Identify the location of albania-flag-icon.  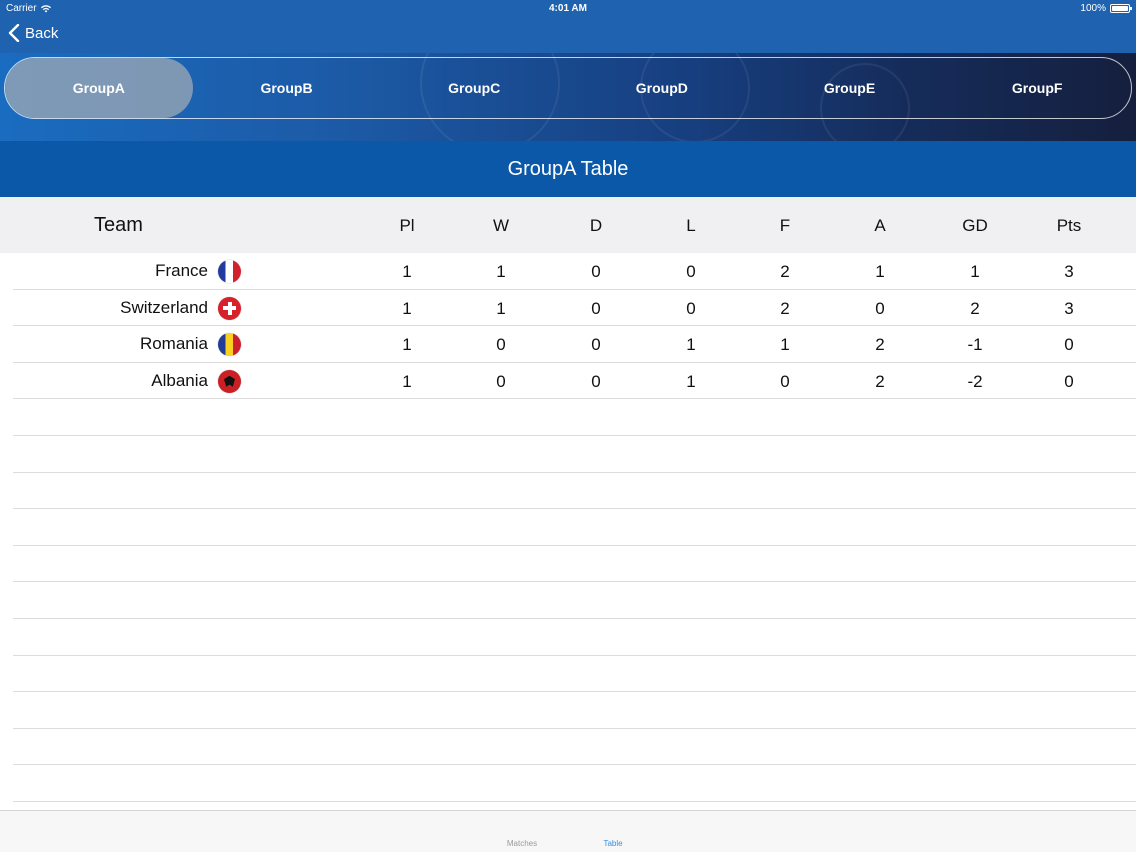
(229, 381).